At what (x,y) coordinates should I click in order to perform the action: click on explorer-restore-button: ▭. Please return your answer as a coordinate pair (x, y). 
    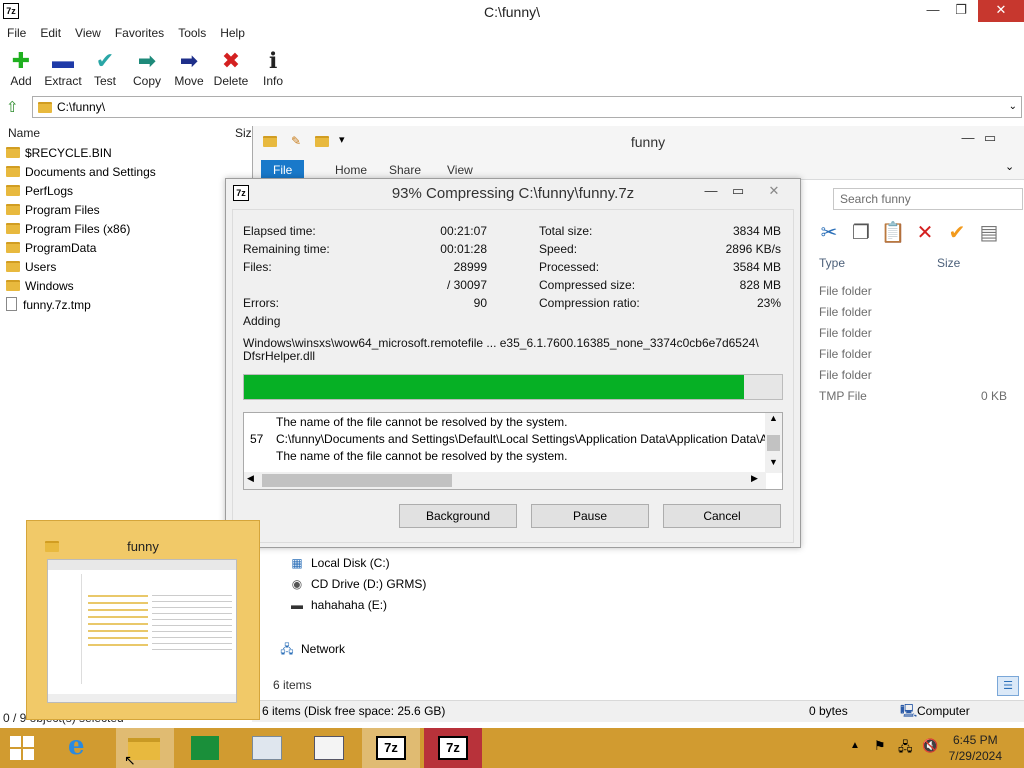
    Looking at the image, I should click on (990, 139).